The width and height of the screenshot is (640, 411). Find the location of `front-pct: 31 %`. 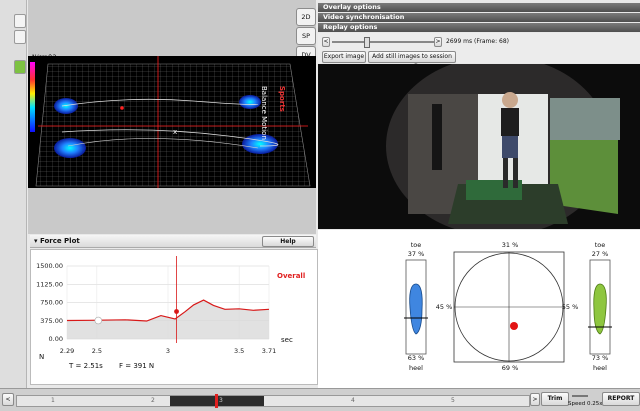

front-pct: 31 % is located at coordinates (510, 245).